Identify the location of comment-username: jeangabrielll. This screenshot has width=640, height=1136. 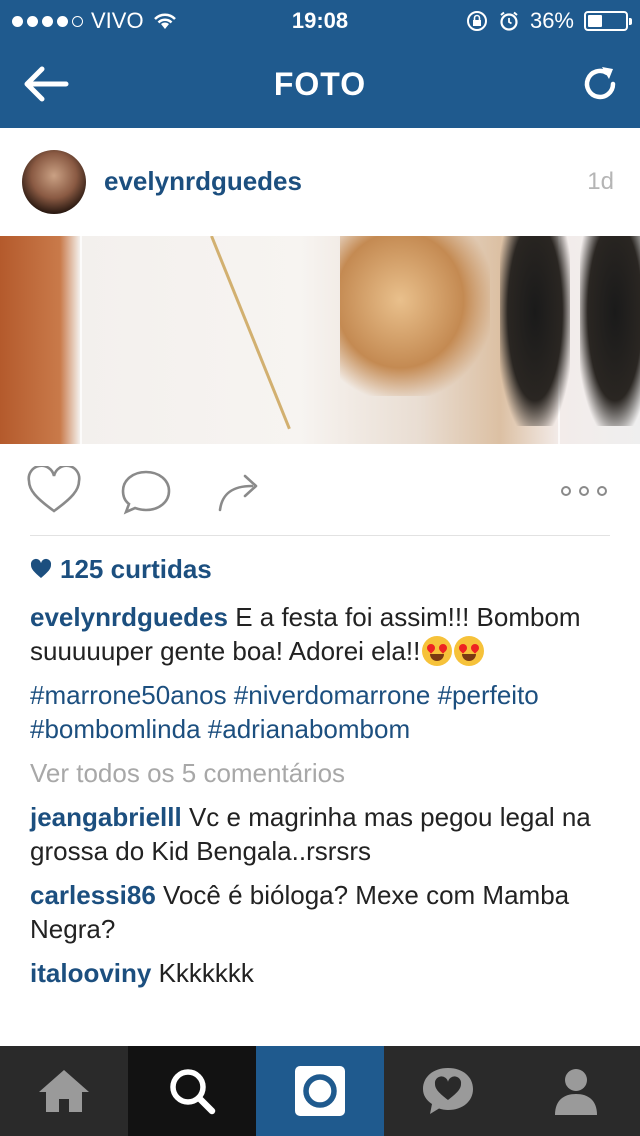
(106, 817).